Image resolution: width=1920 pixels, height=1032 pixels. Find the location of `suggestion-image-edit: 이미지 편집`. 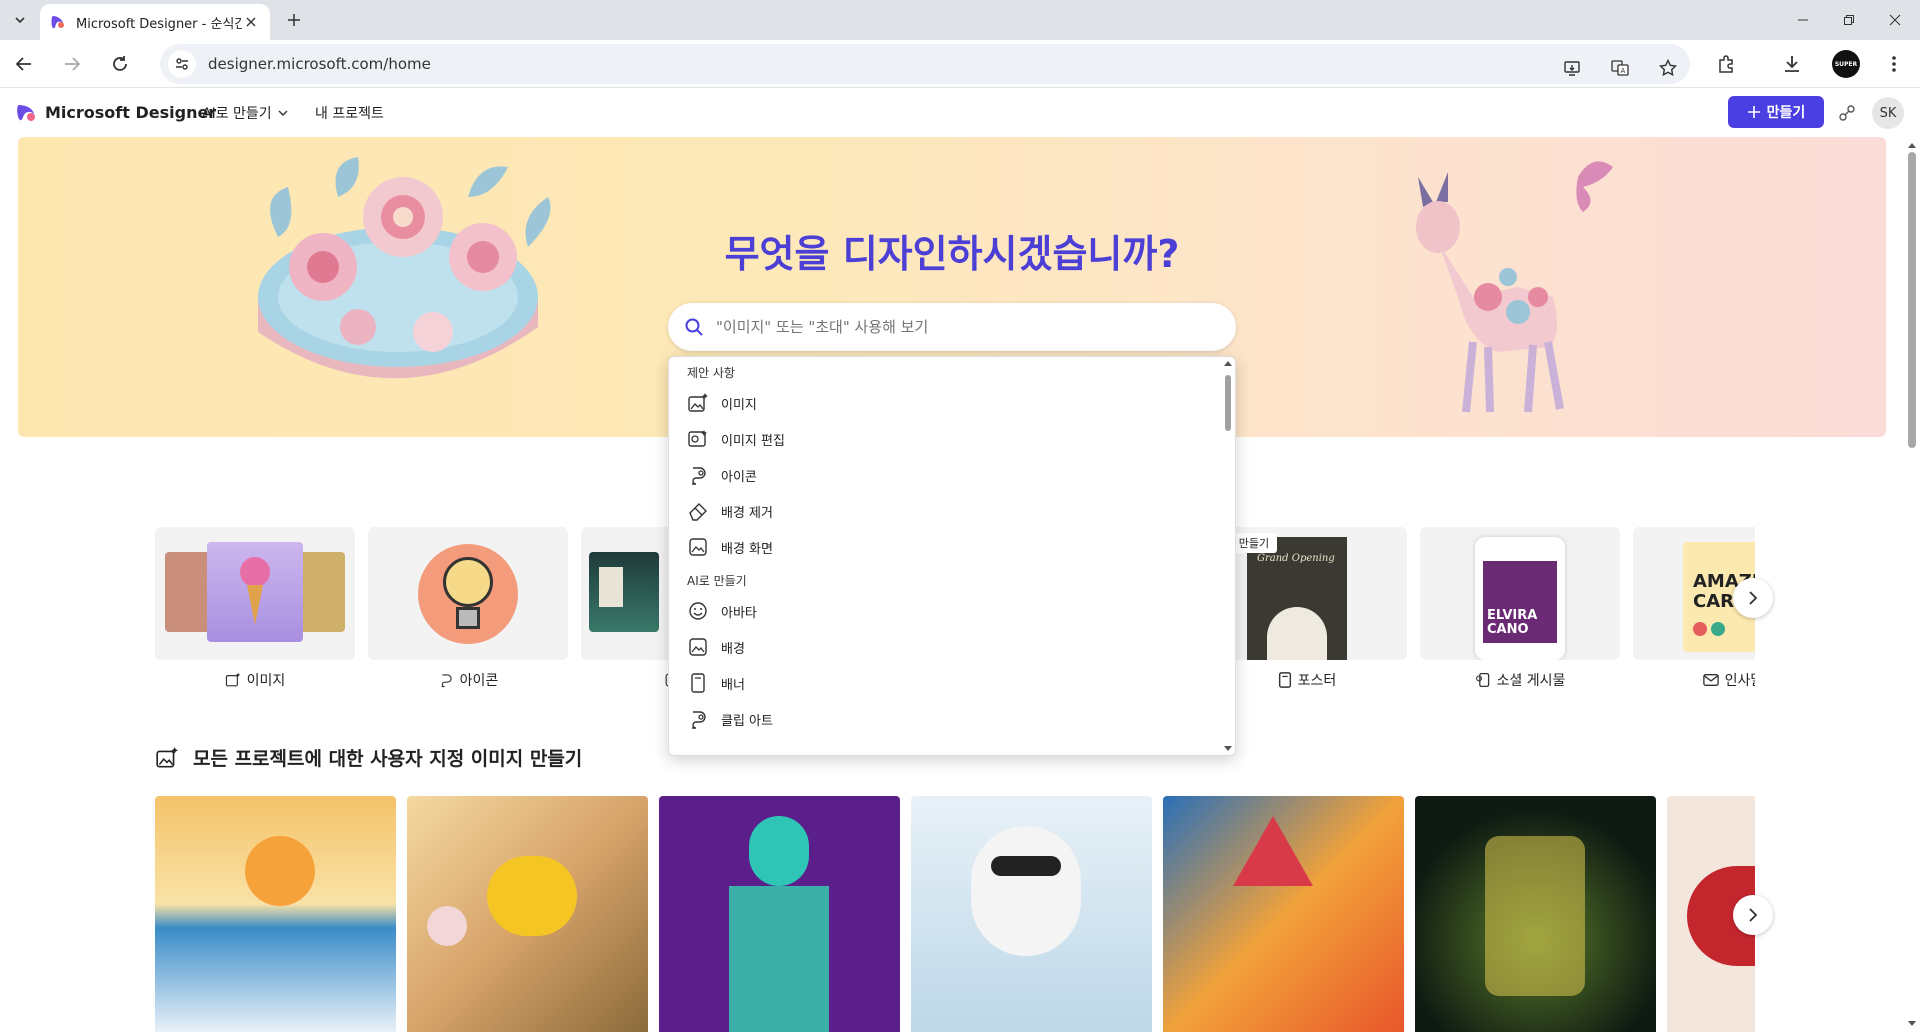

suggestion-image-edit: 이미지 편집 is located at coordinates (952, 439).